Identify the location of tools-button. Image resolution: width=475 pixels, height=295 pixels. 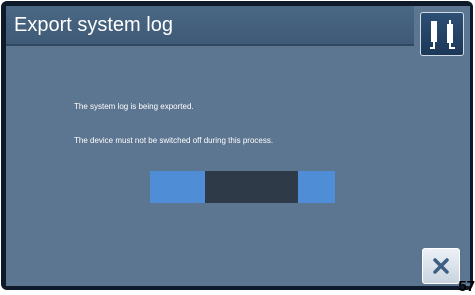
(442, 34).